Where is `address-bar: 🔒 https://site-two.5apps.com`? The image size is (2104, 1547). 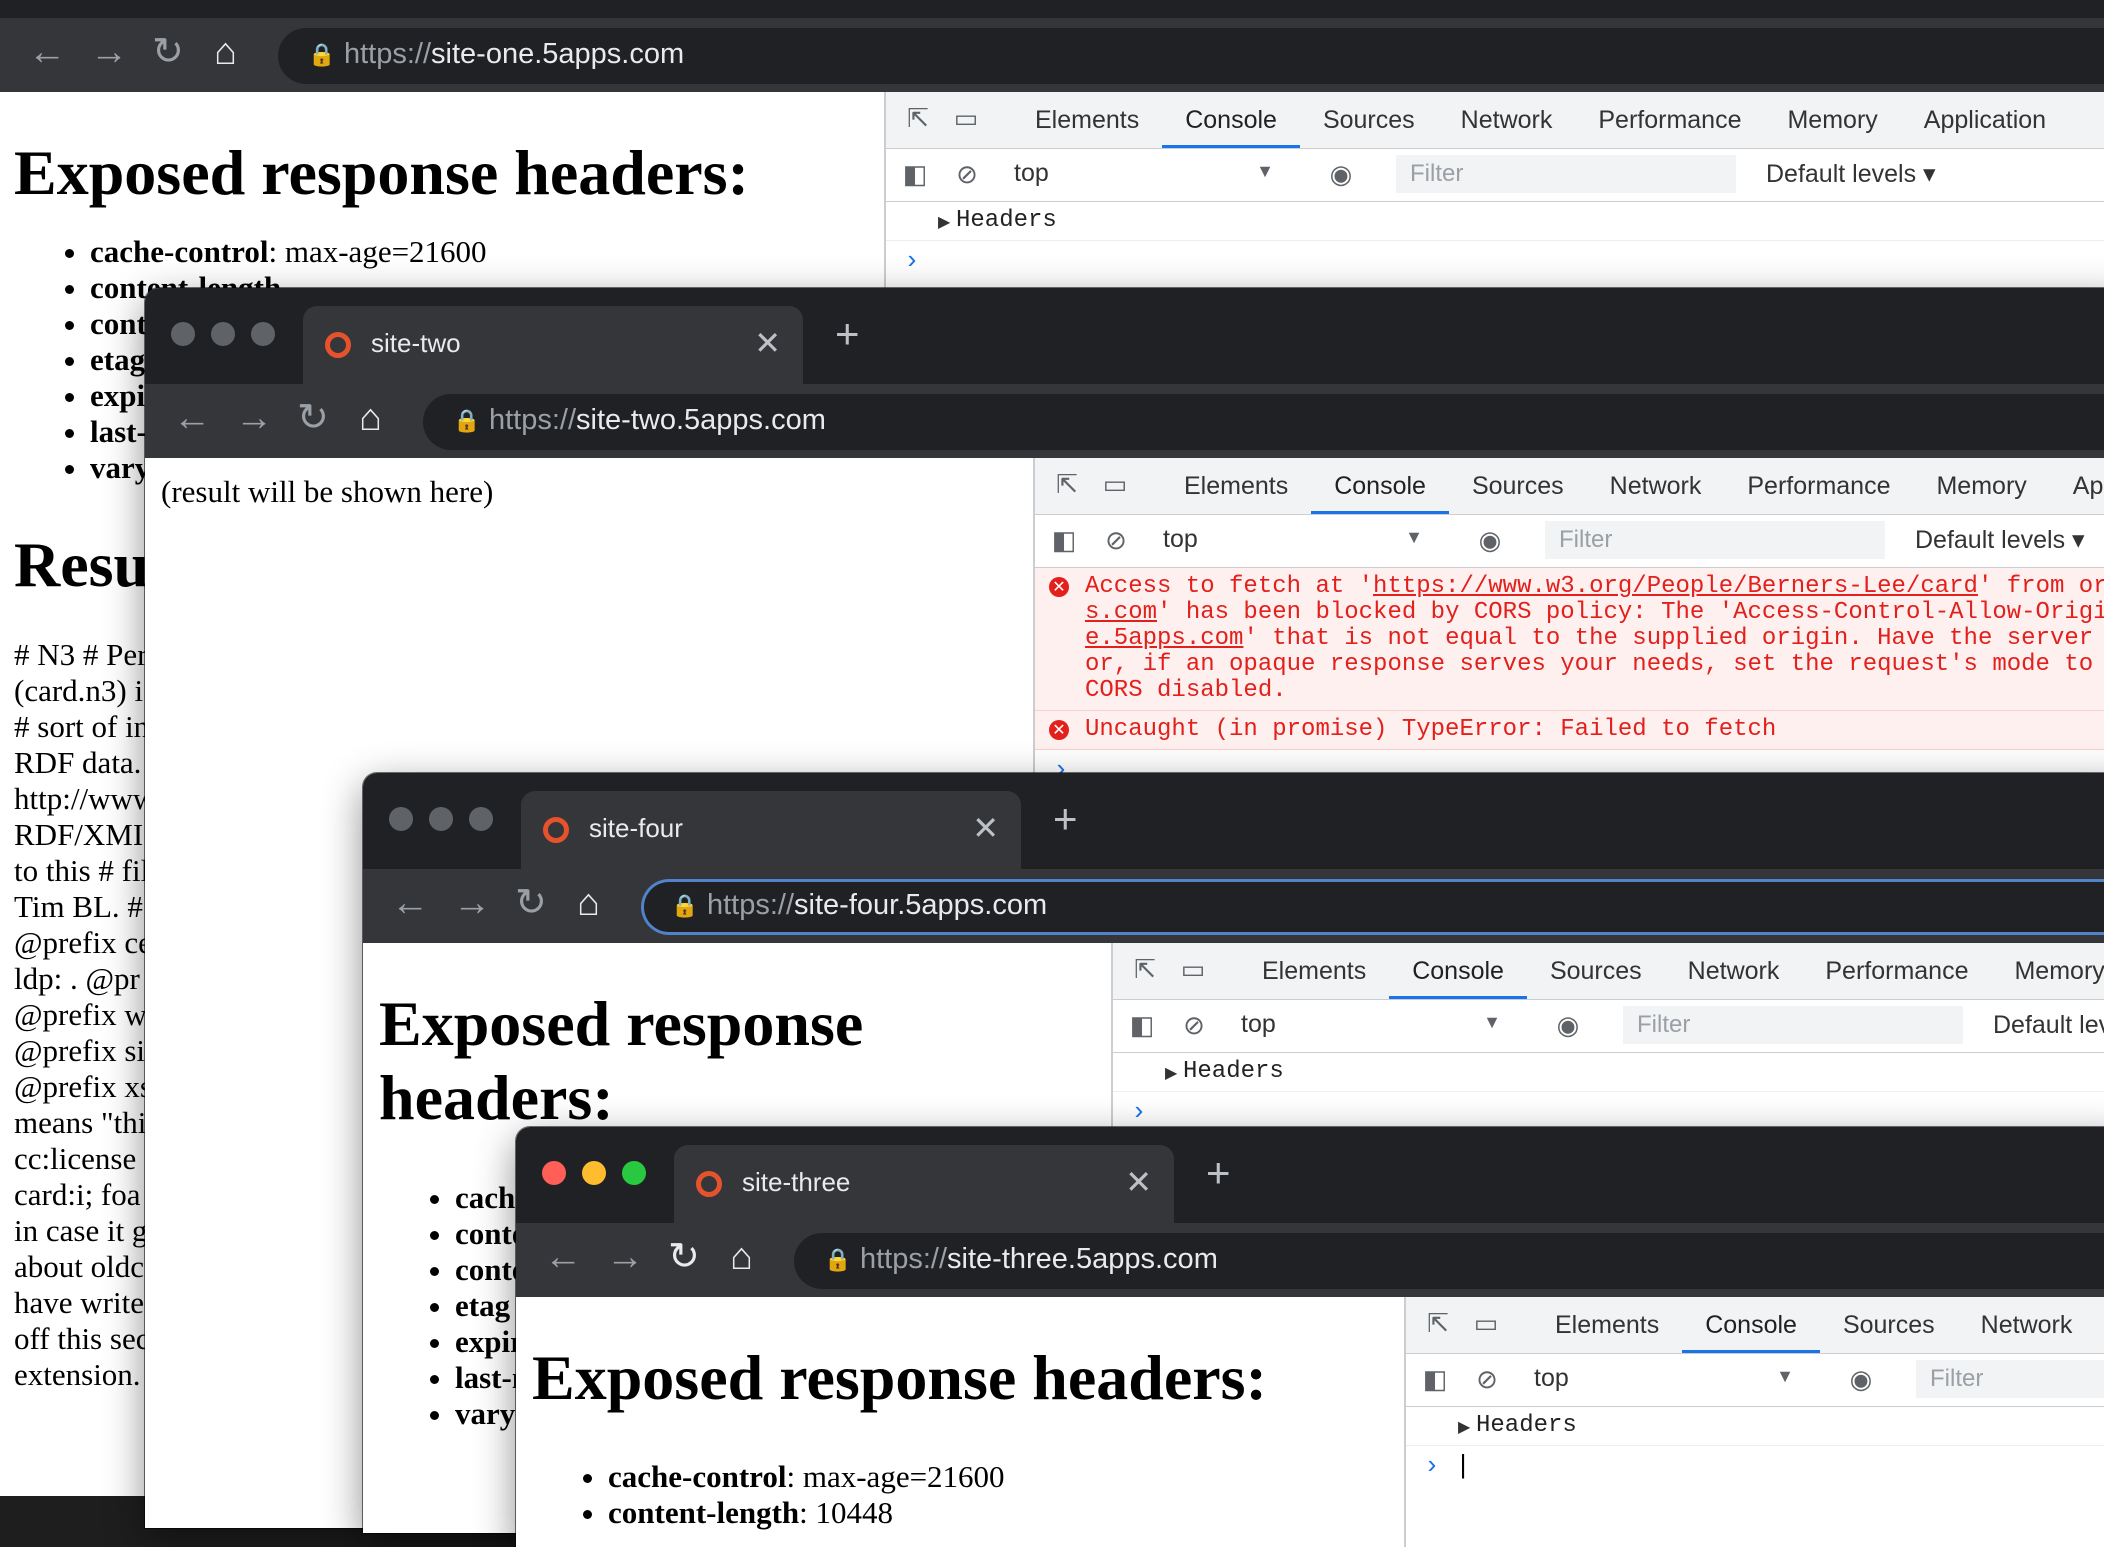 address-bar: 🔒 https://site-two.5apps.com is located at coordinates (1263, 422).